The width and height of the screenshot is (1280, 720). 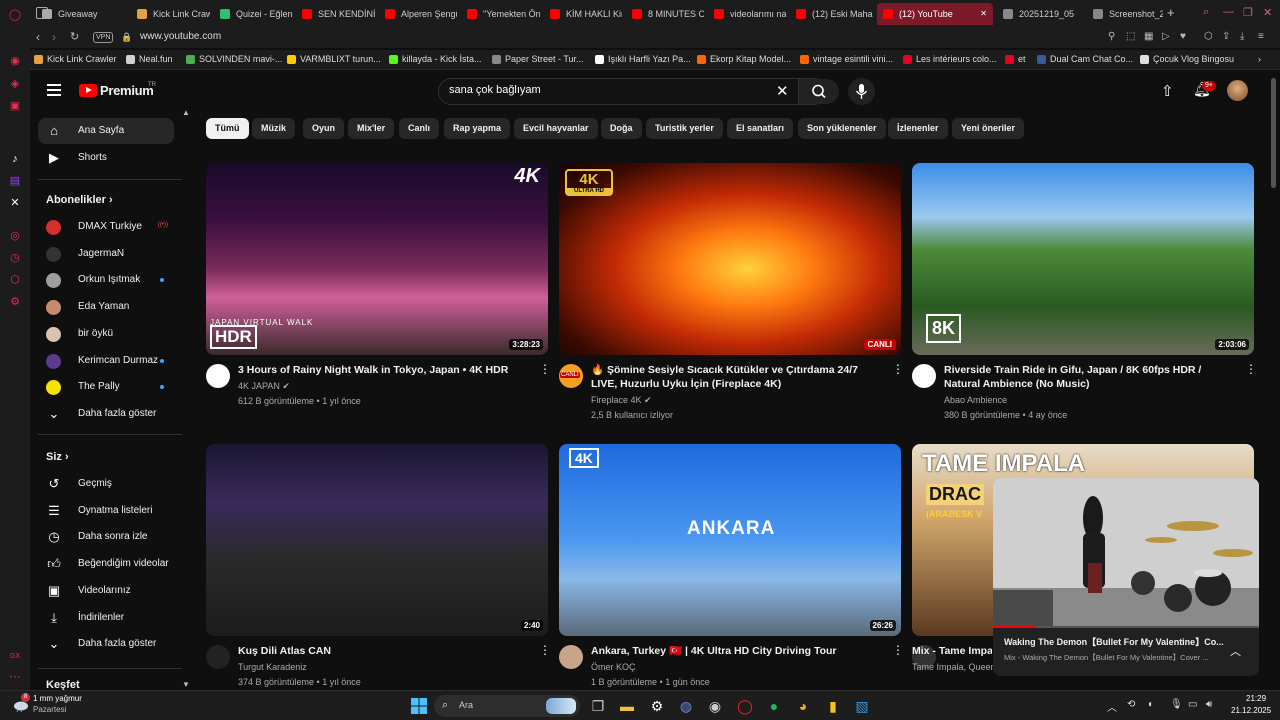 What do you see at coordinates (418, 14) in the screenshot?
I see `browser-tab: Alperen Şengün` at bounding box center [418, 14].